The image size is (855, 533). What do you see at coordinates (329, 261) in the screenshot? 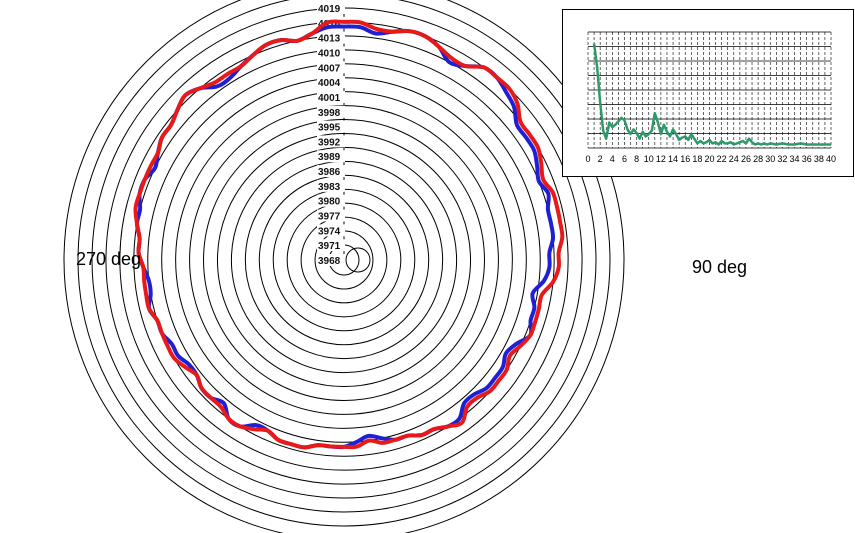
I see `radial-tick-label: 3968` at bounding box center [329, 261].